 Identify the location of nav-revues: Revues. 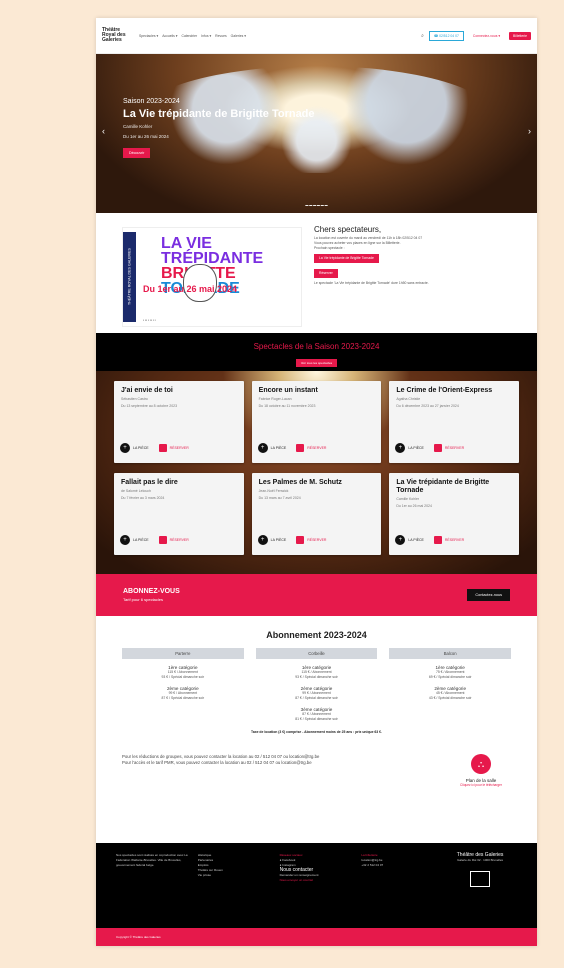
(221, 36).